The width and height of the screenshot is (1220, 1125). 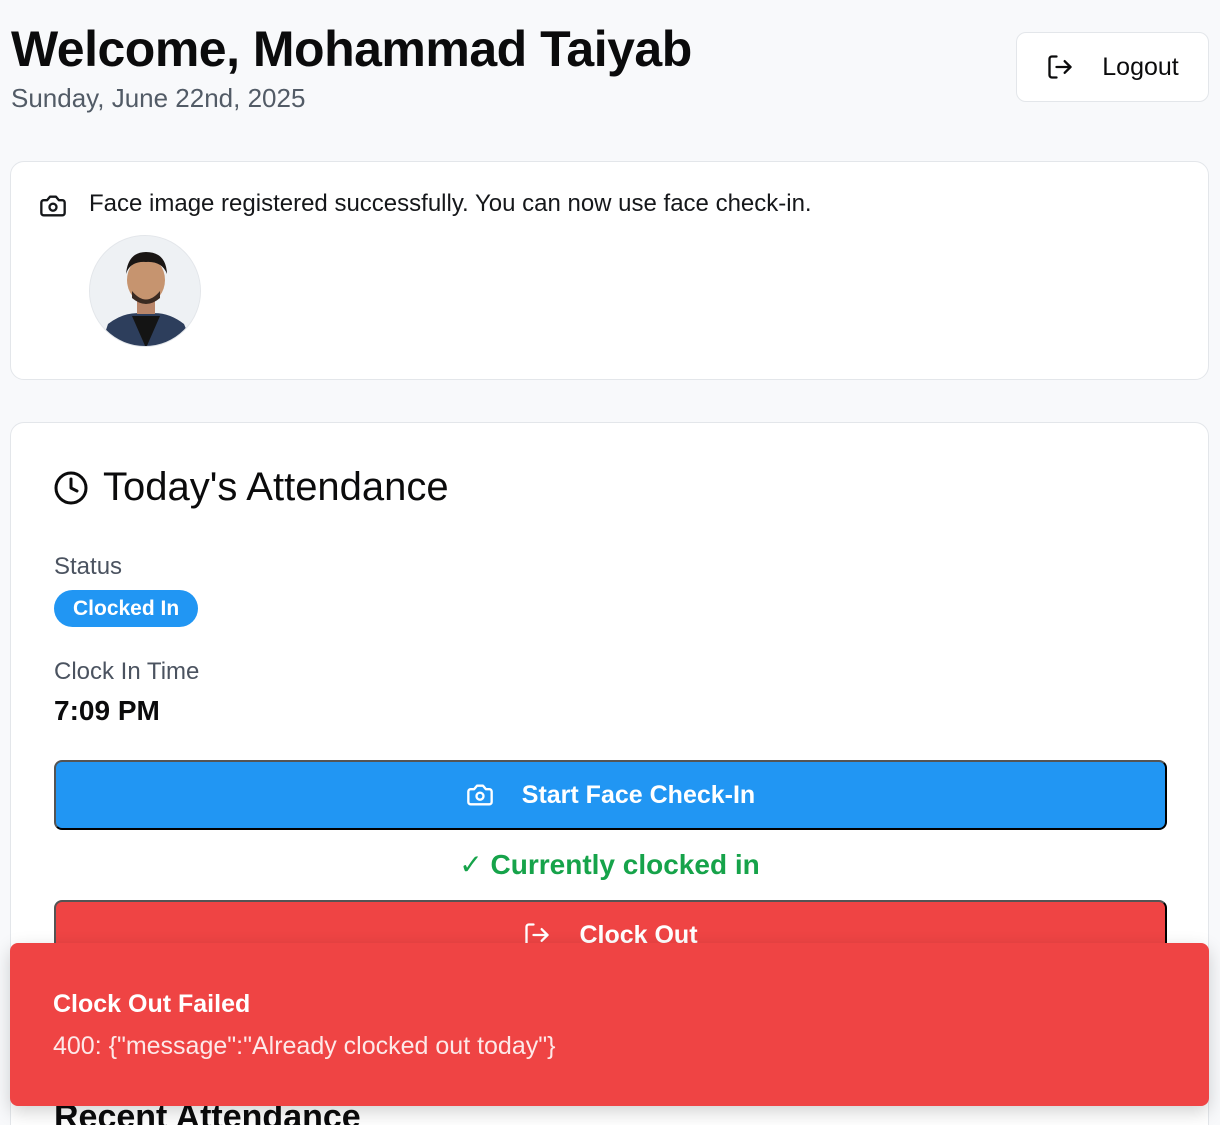 What do you see at coordinates (126, 608) in the screenshot?
I see `status-badge: Clocked In` at bounding box center [126, 608].